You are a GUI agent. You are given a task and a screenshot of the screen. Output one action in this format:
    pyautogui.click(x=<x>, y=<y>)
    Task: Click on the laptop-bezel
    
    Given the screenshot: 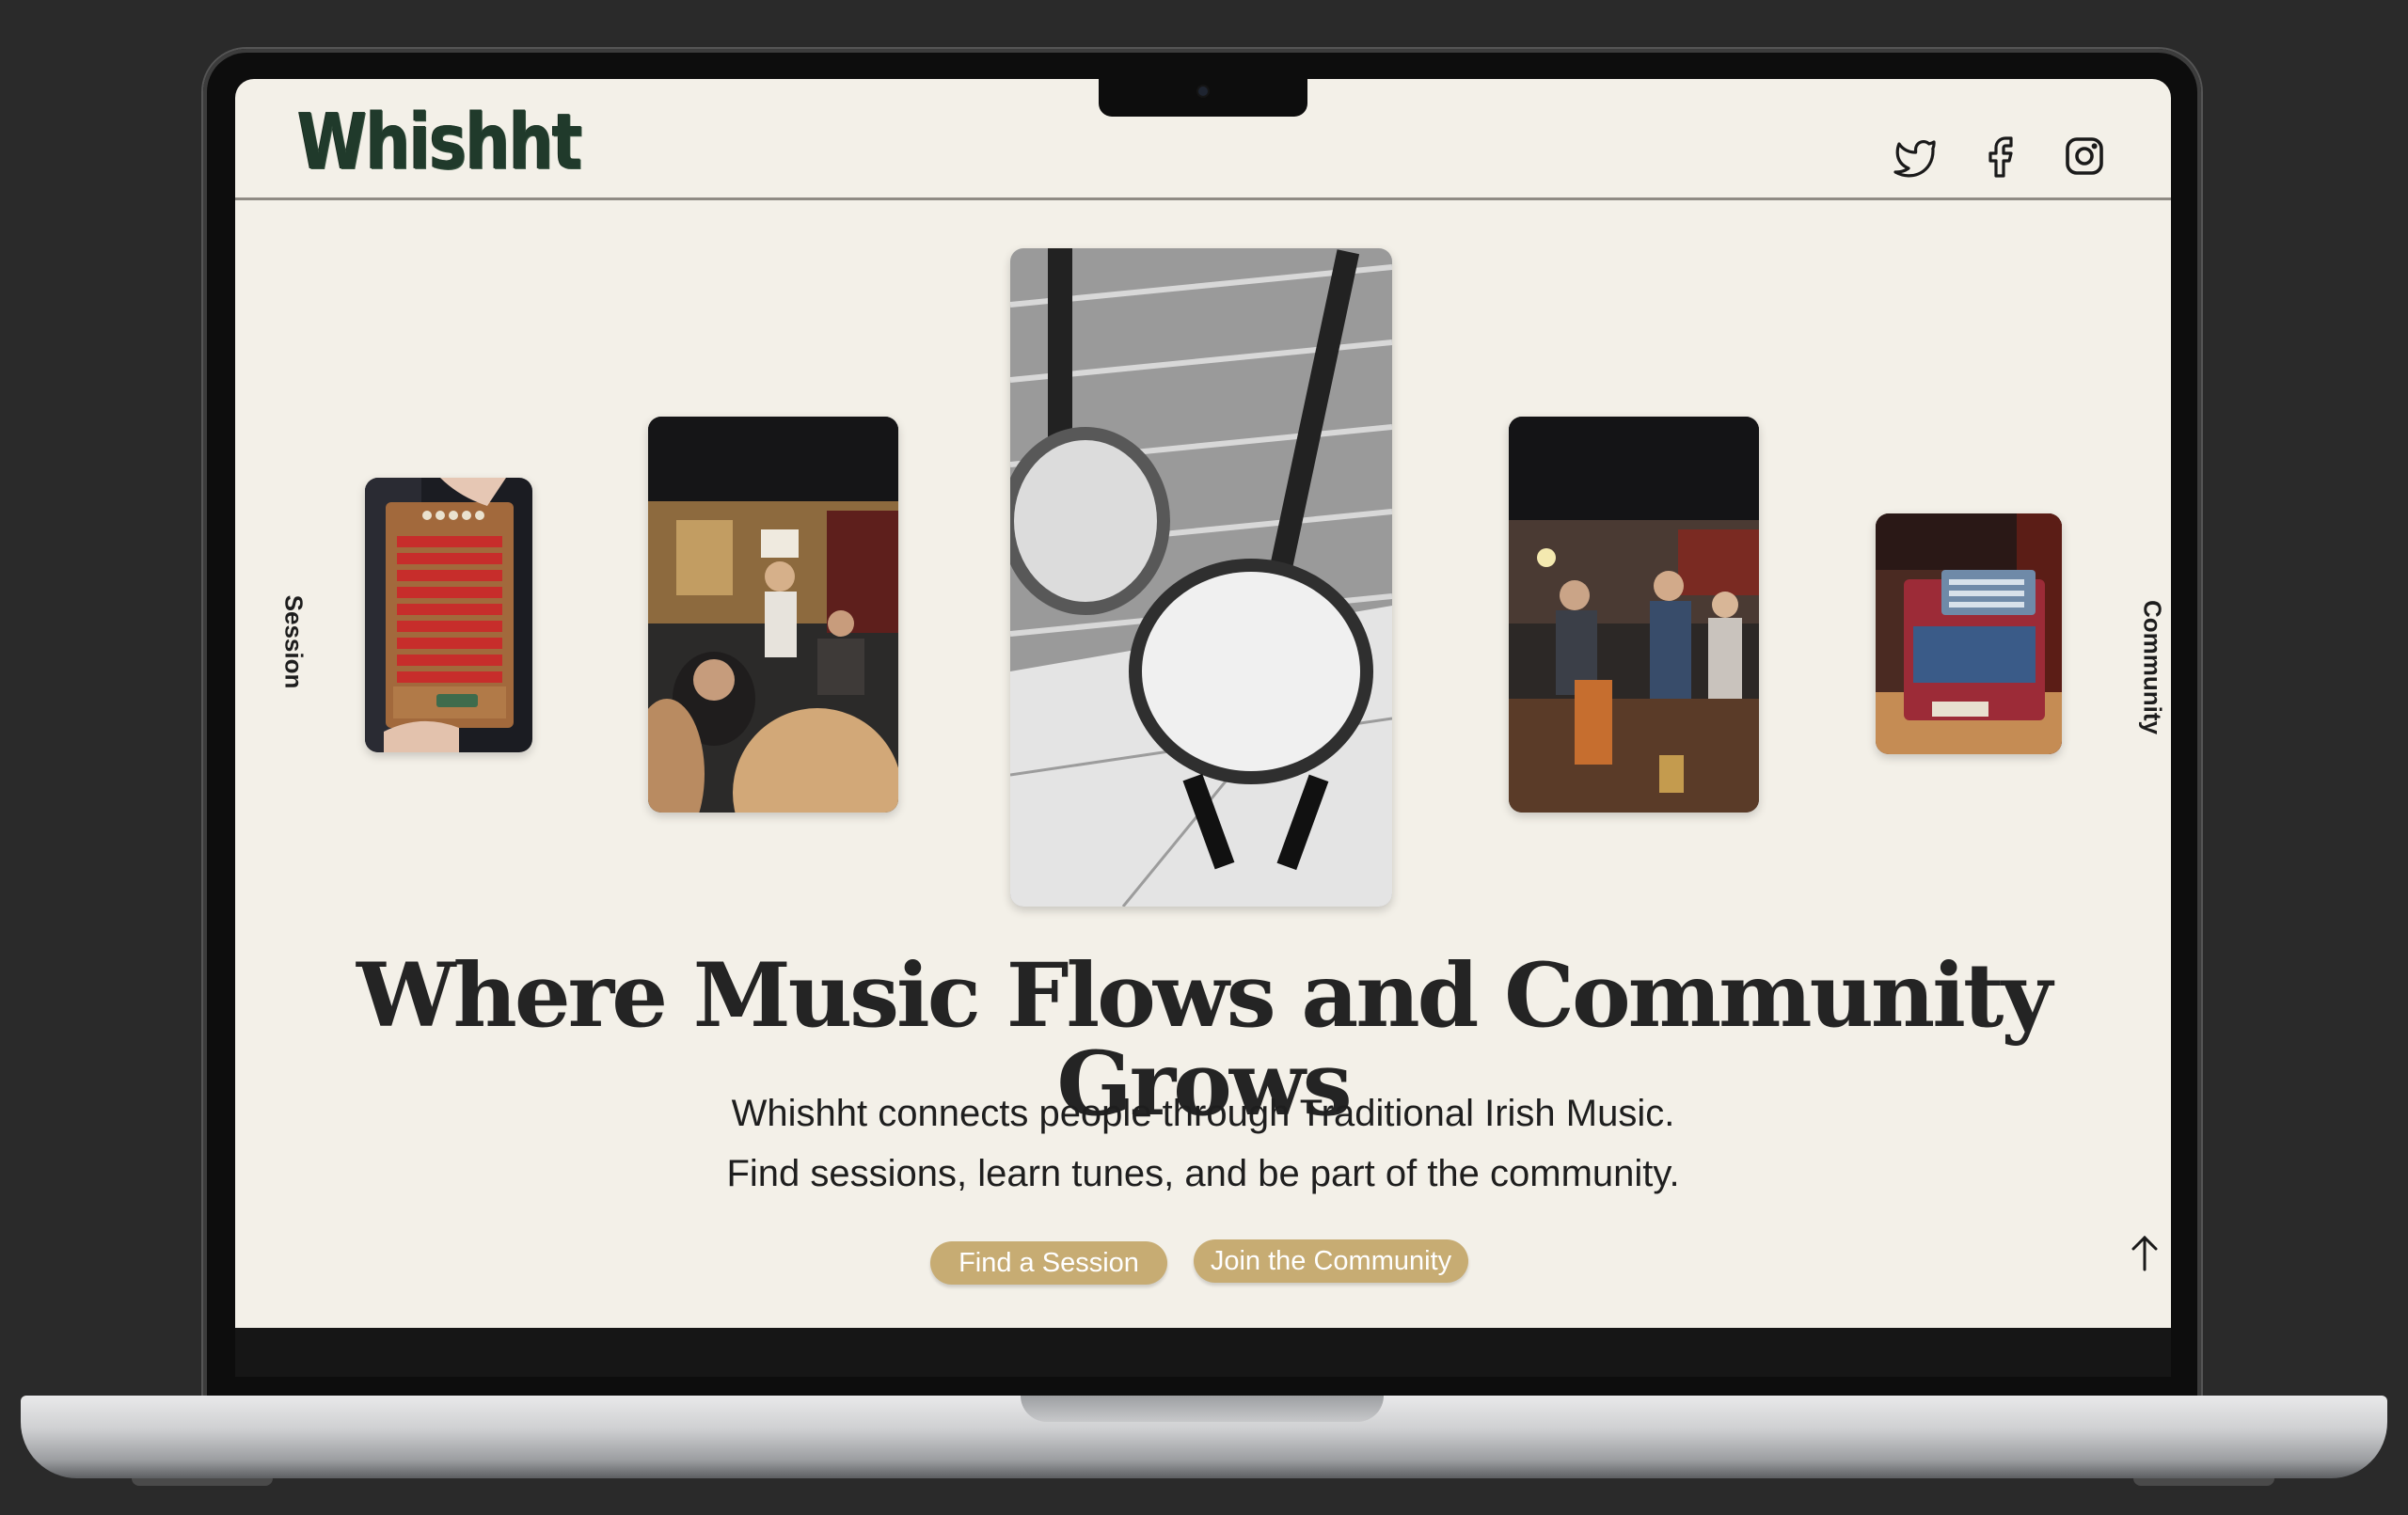 What is the action you would take?
    pyautogui.click(x=1203, y=1352)
    